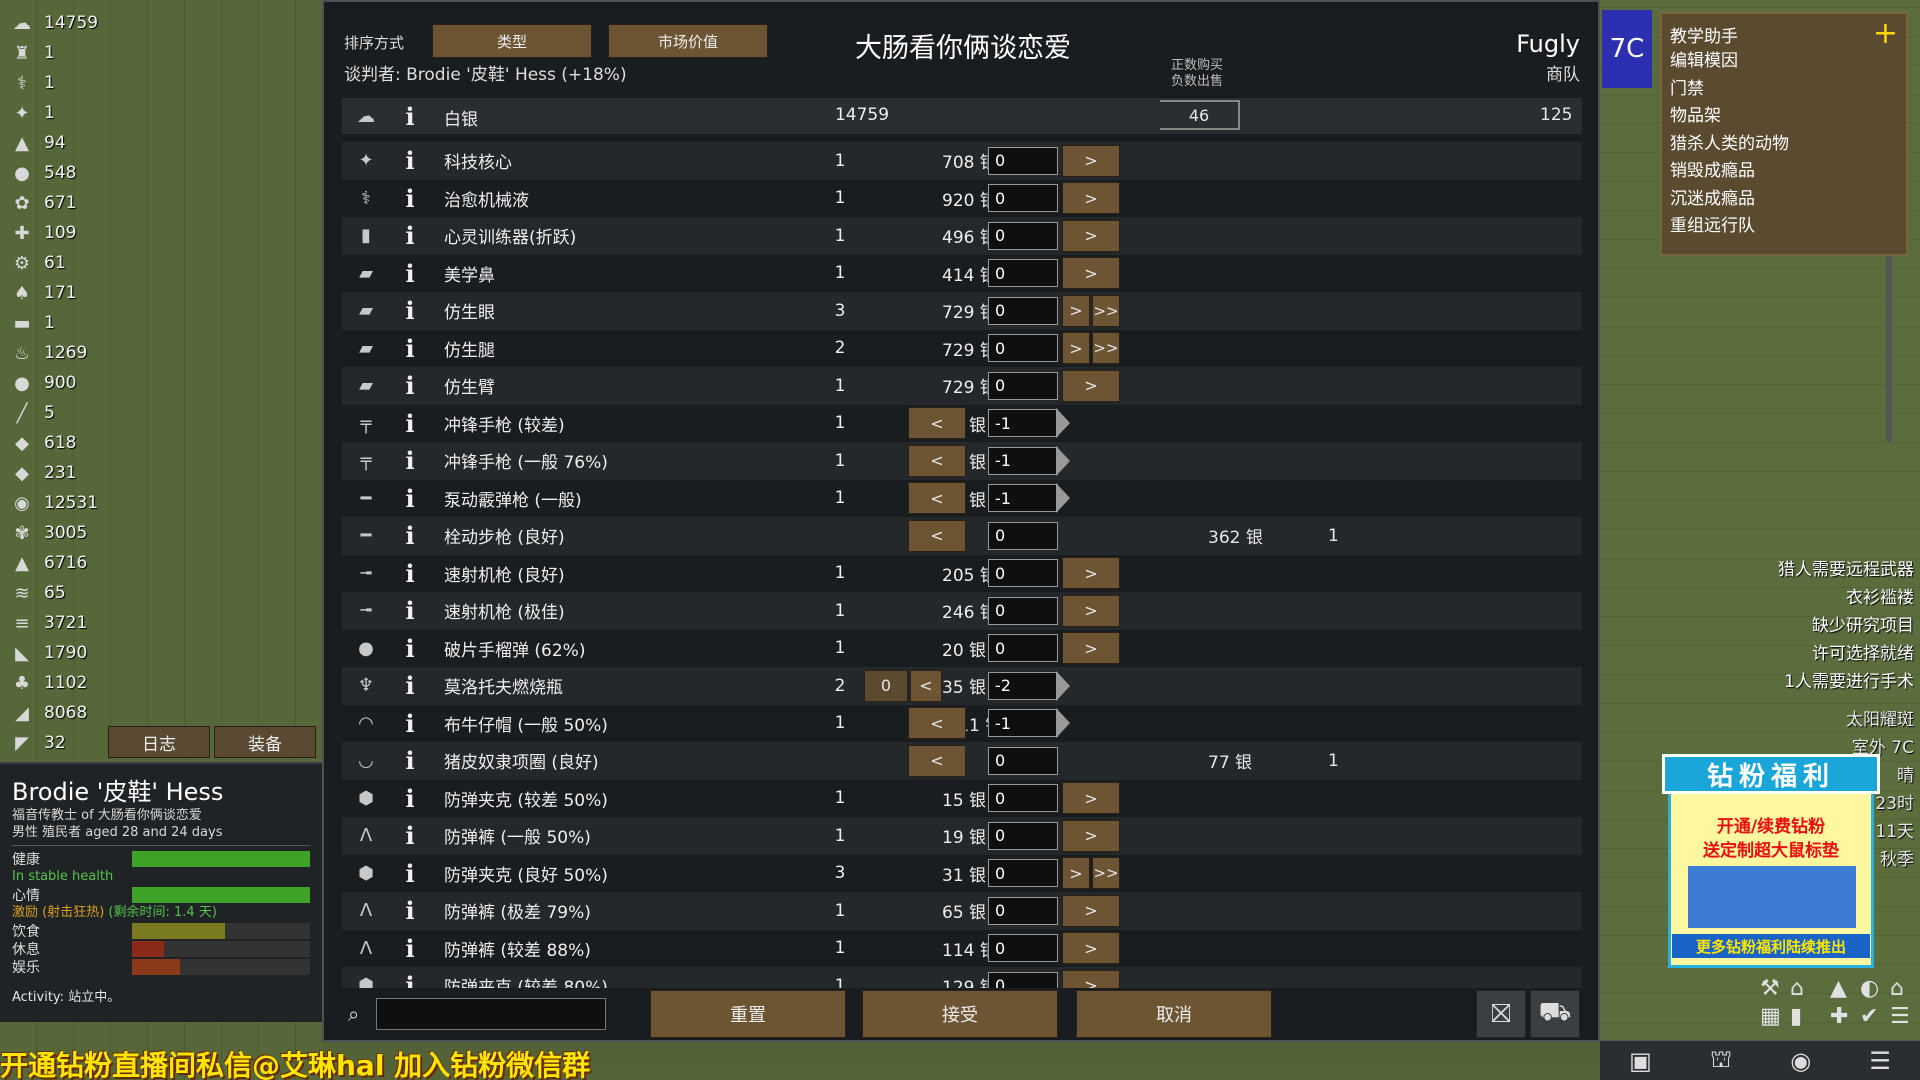 The width and height of the screenshot is (1920, 1080). Describe the element at coordinates (63, 173) in the screenshot. I see `resource-row: ● 548` at that location.